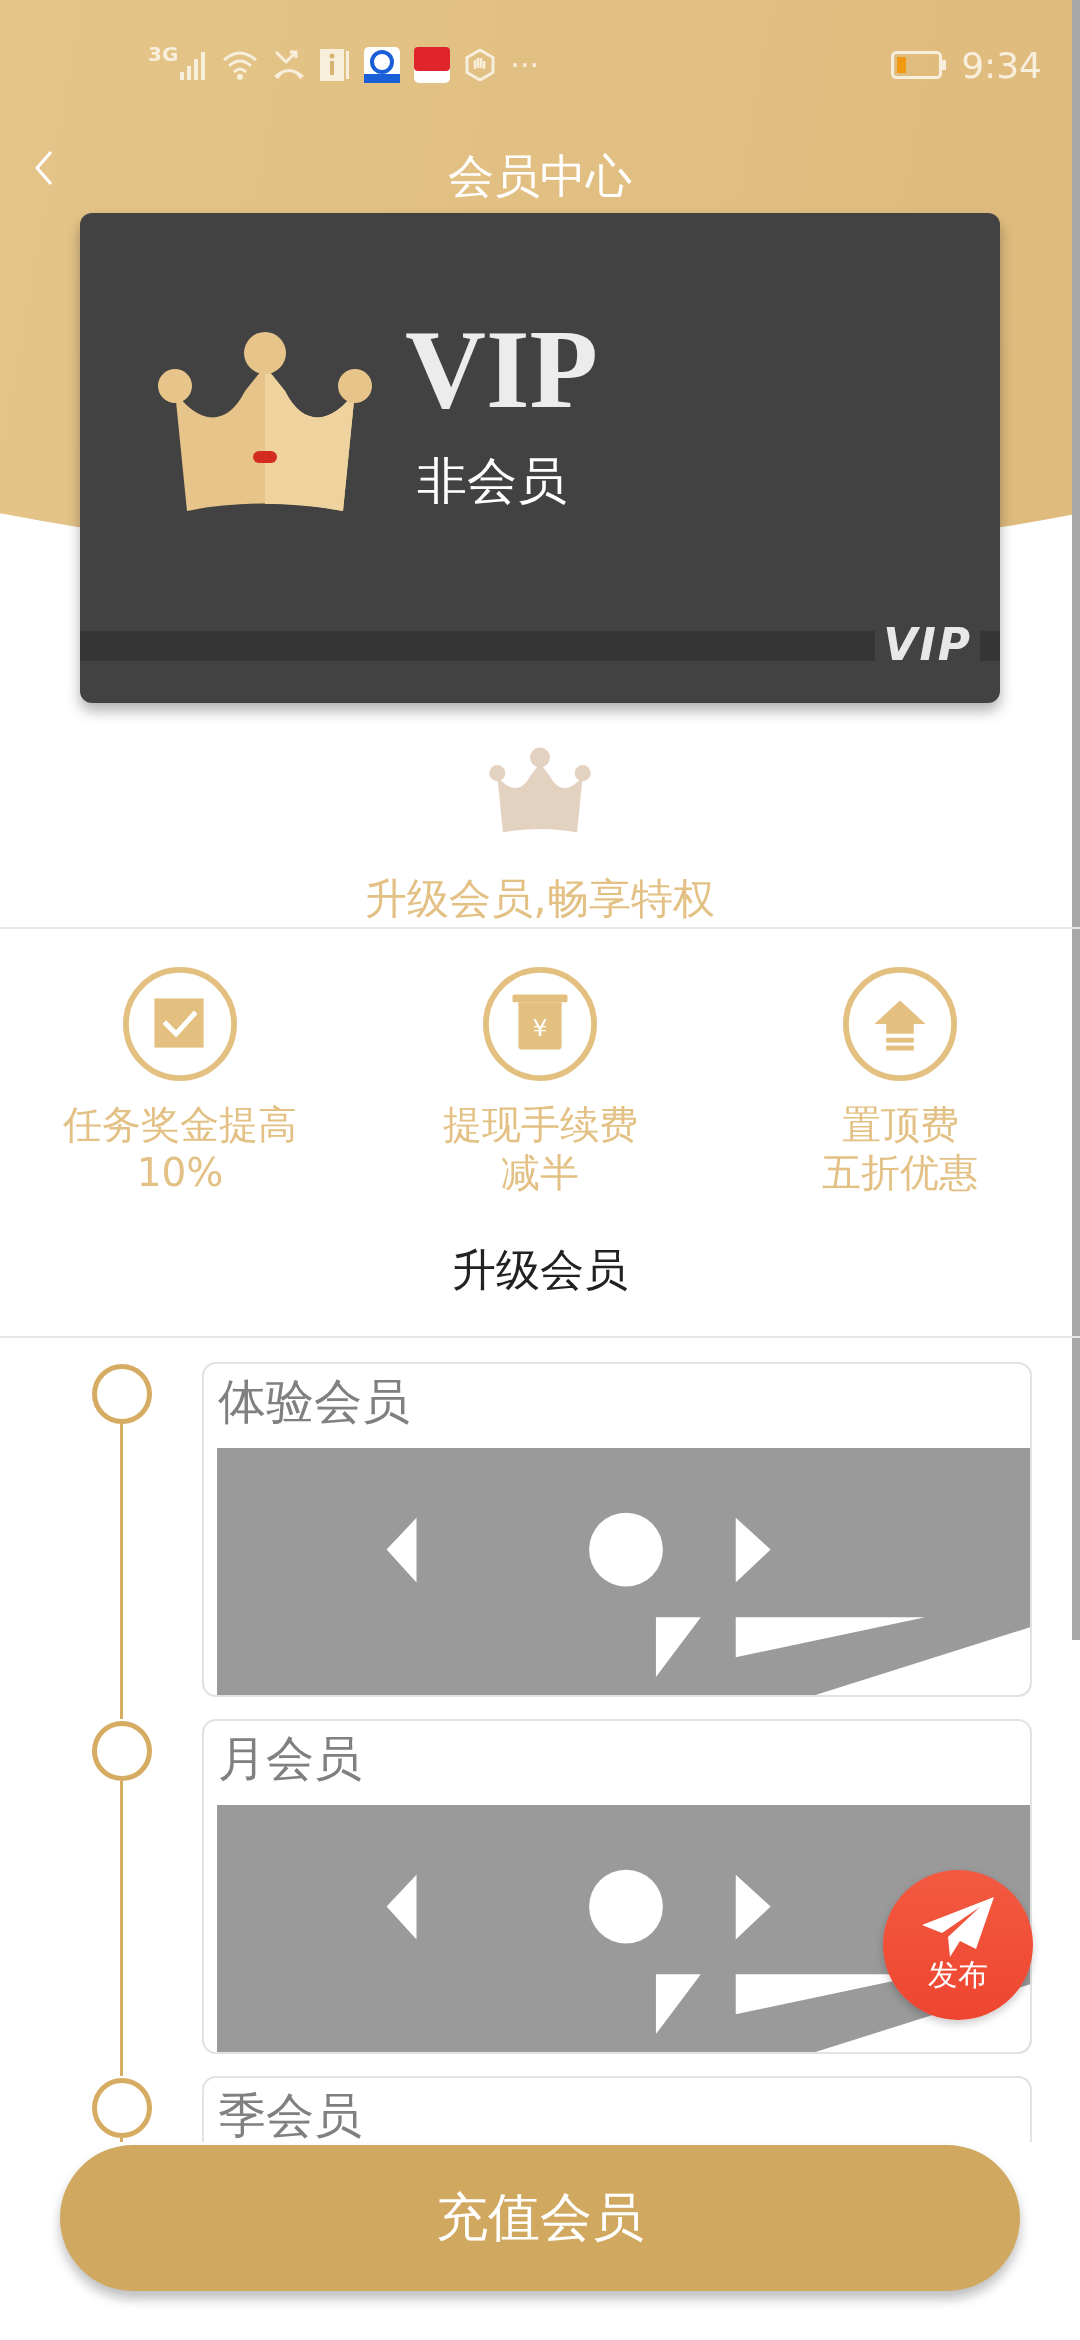  I want to click on recharge-button: 充值会员, so click(540, 2218).